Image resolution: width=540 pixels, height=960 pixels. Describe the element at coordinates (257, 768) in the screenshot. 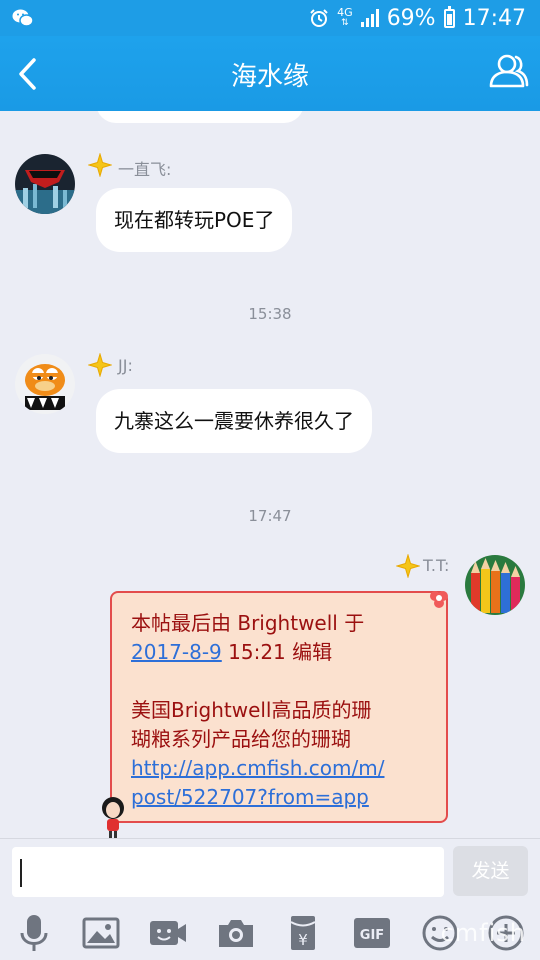

I see `card-url-link: http://app.cmfish.com/m/` at that location.